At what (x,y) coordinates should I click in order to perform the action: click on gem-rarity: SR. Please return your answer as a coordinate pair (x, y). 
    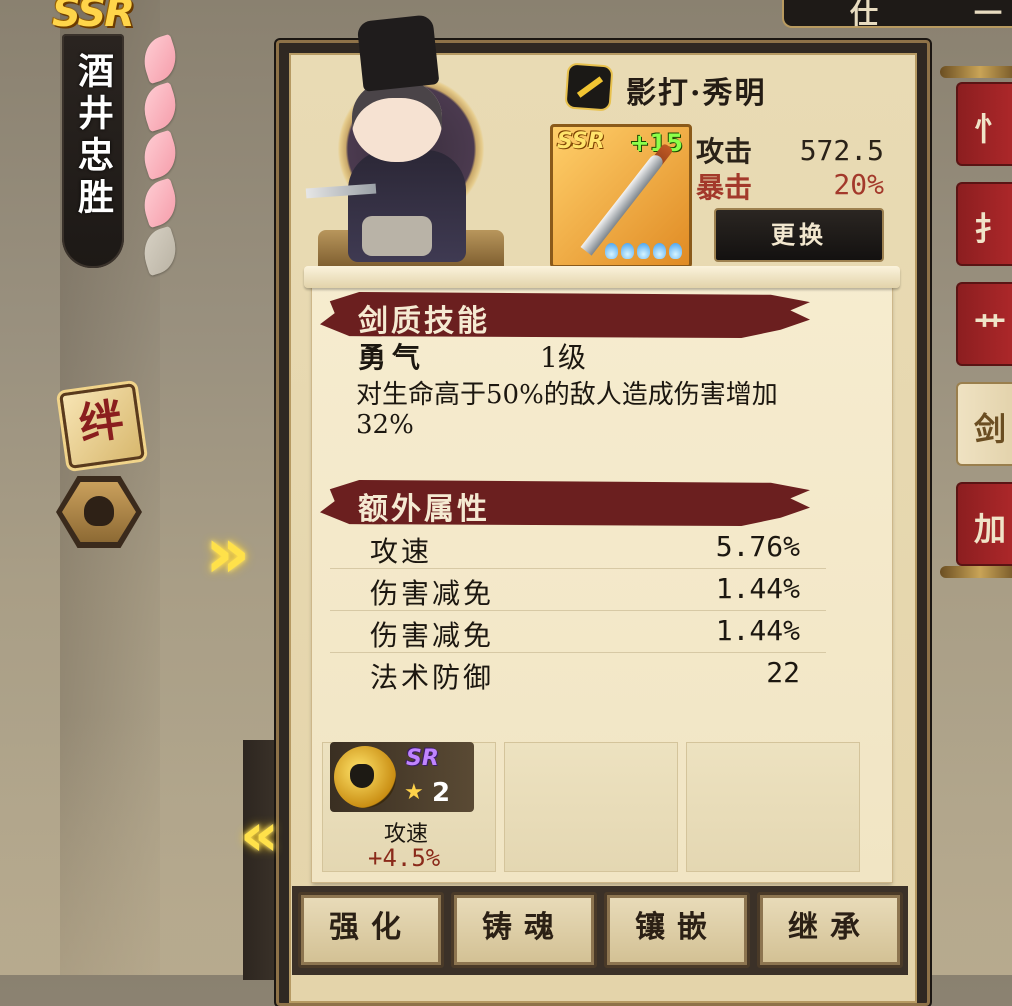
    Looking at the image, I should click on (422, 758).